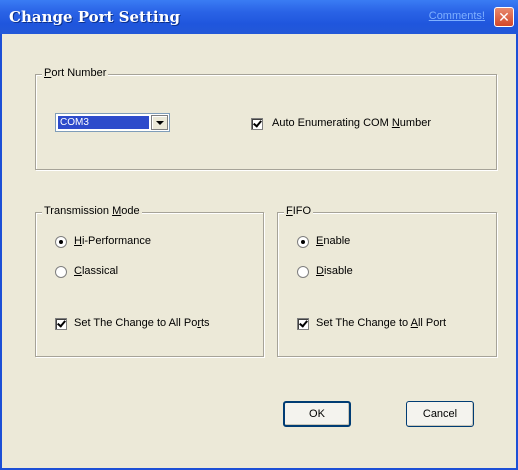  What do you see at coordinates (440, 414) in the screenshot?
I see `cancel-button: Cancel` at bounding box center [440, 414].